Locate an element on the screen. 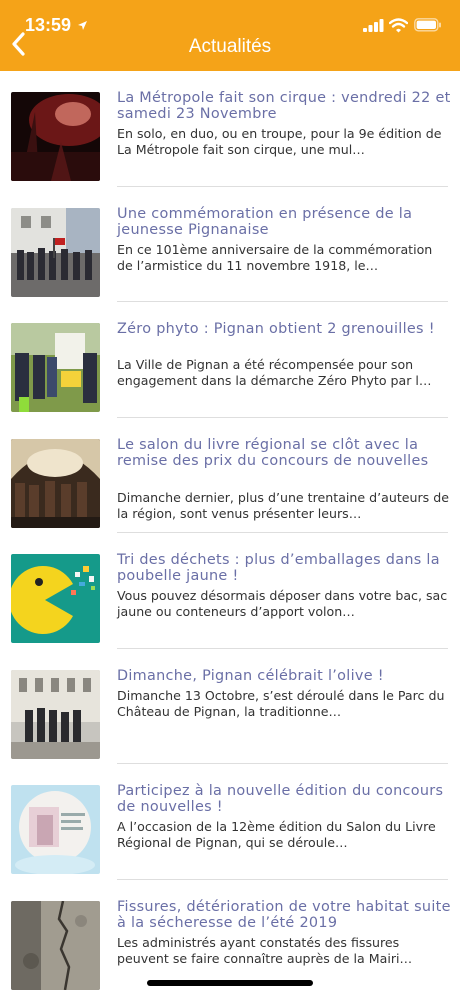 This screenshot has width=460, height=996. app-header: 13:59 Actualités is located at coordinates (230, 35).